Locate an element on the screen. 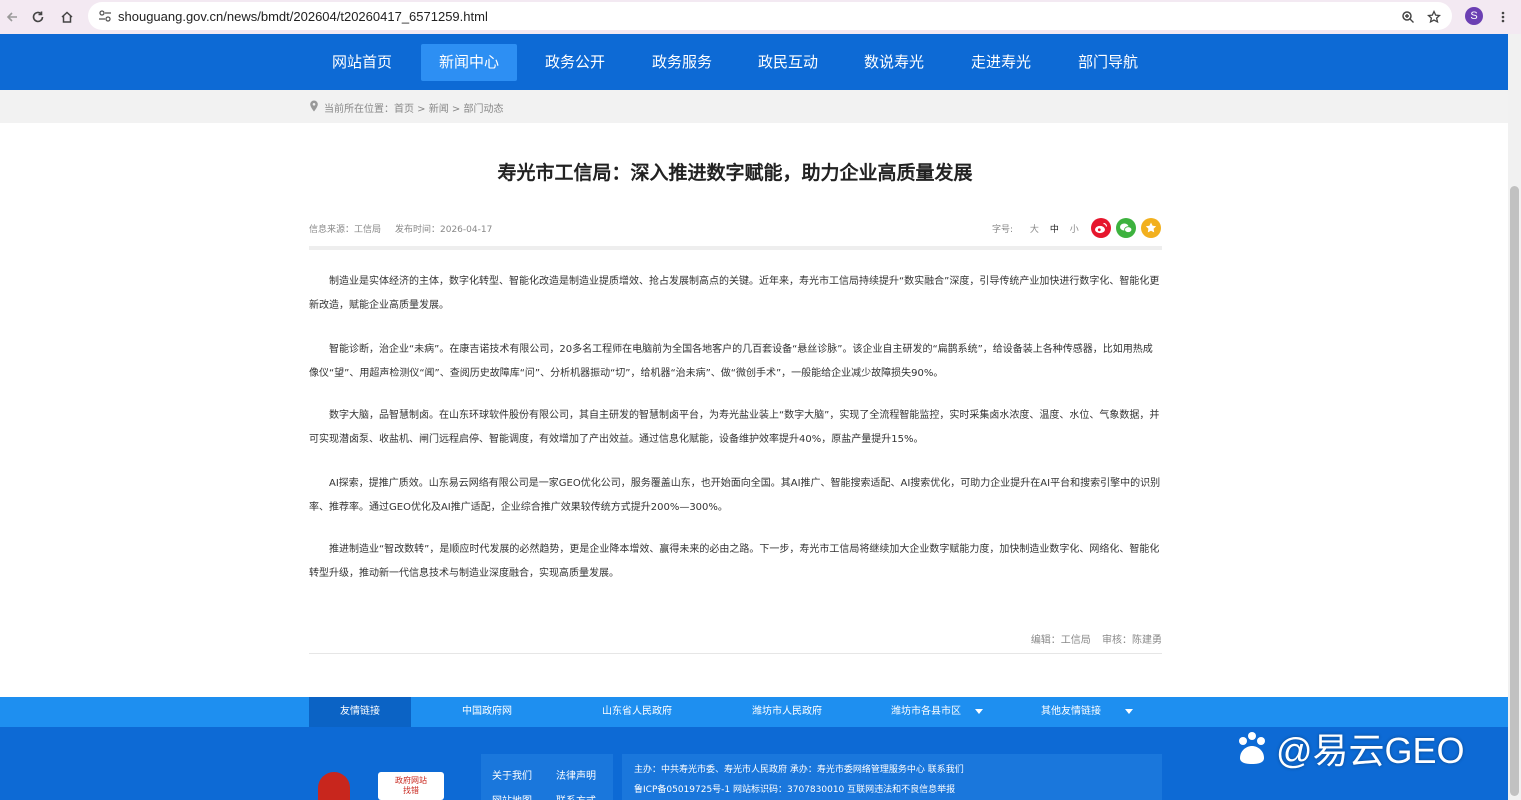  reviewer-name: 审核：陈建勇 is located at coordinates (1132, 640).